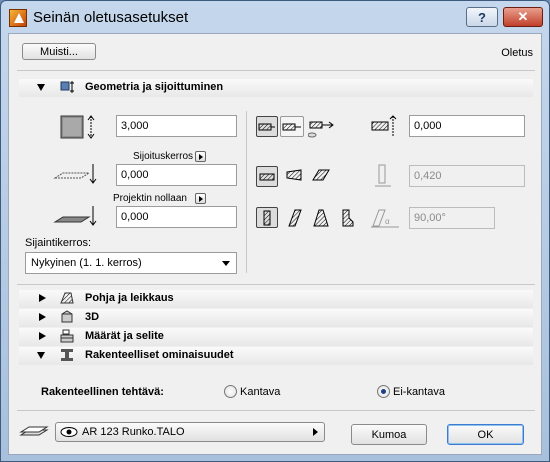  What do you see at coordinates (176, 217) in the screenshot?
I see `elevation-input: 0,000` at bounding box center [176, 217].